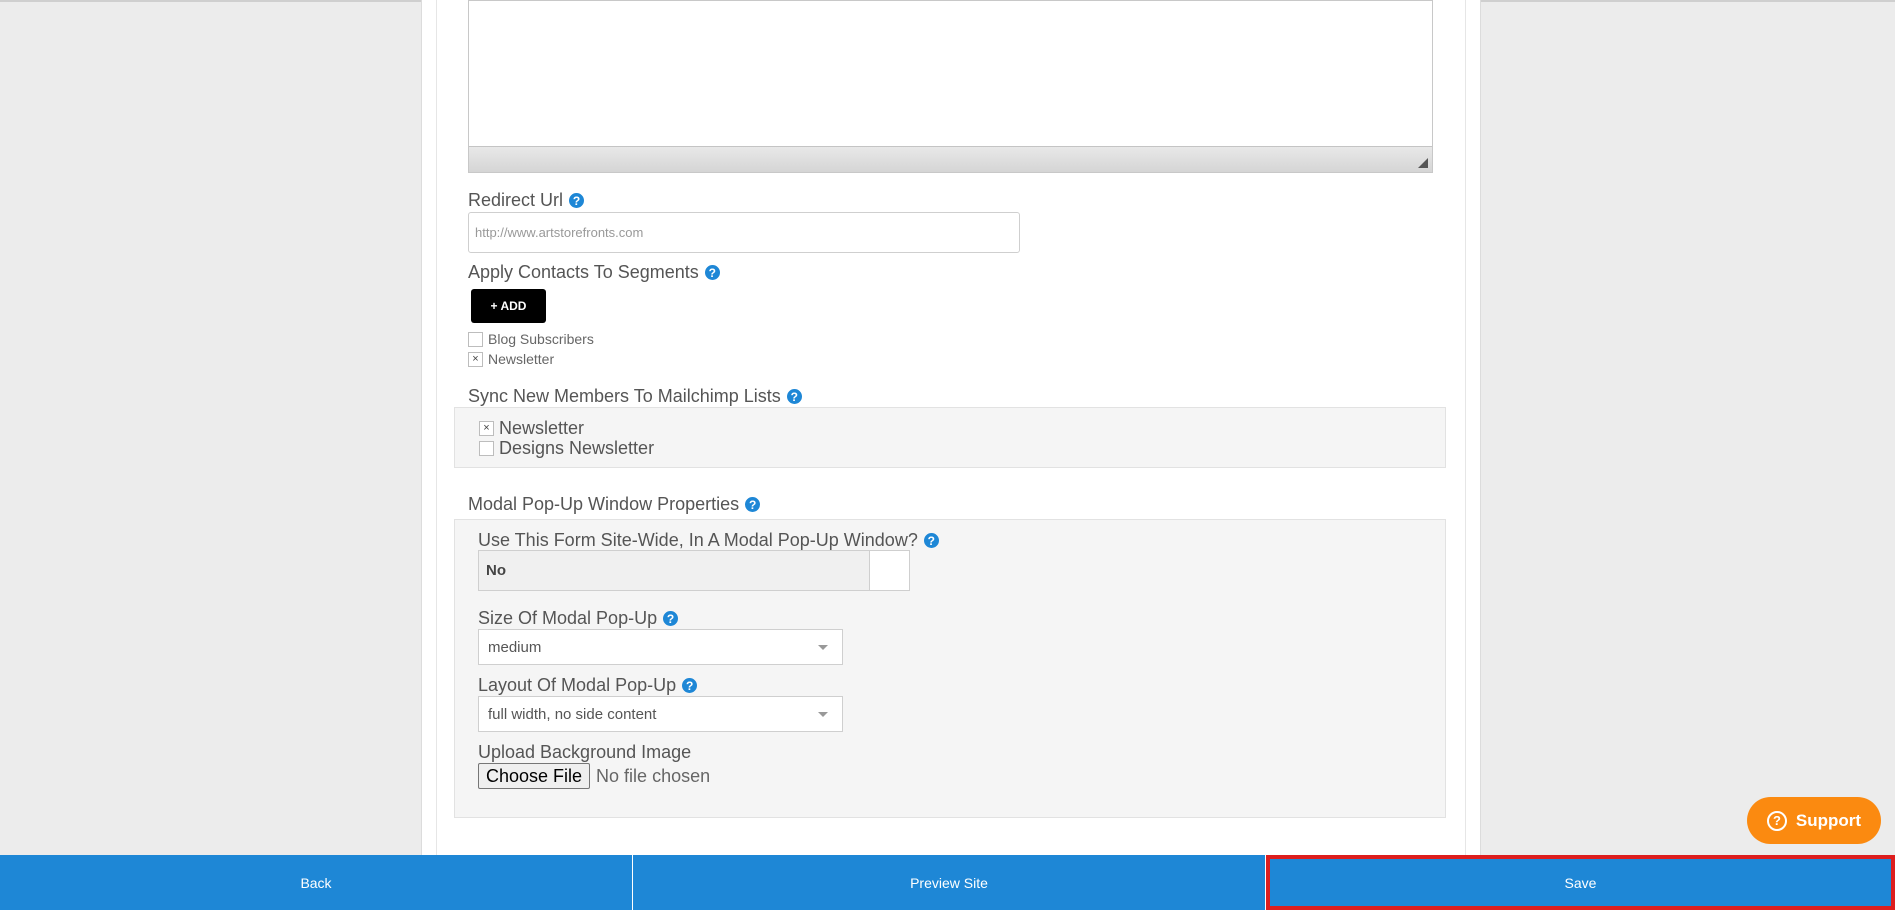  I want to click on rich-text-editor, so click(950, 86).